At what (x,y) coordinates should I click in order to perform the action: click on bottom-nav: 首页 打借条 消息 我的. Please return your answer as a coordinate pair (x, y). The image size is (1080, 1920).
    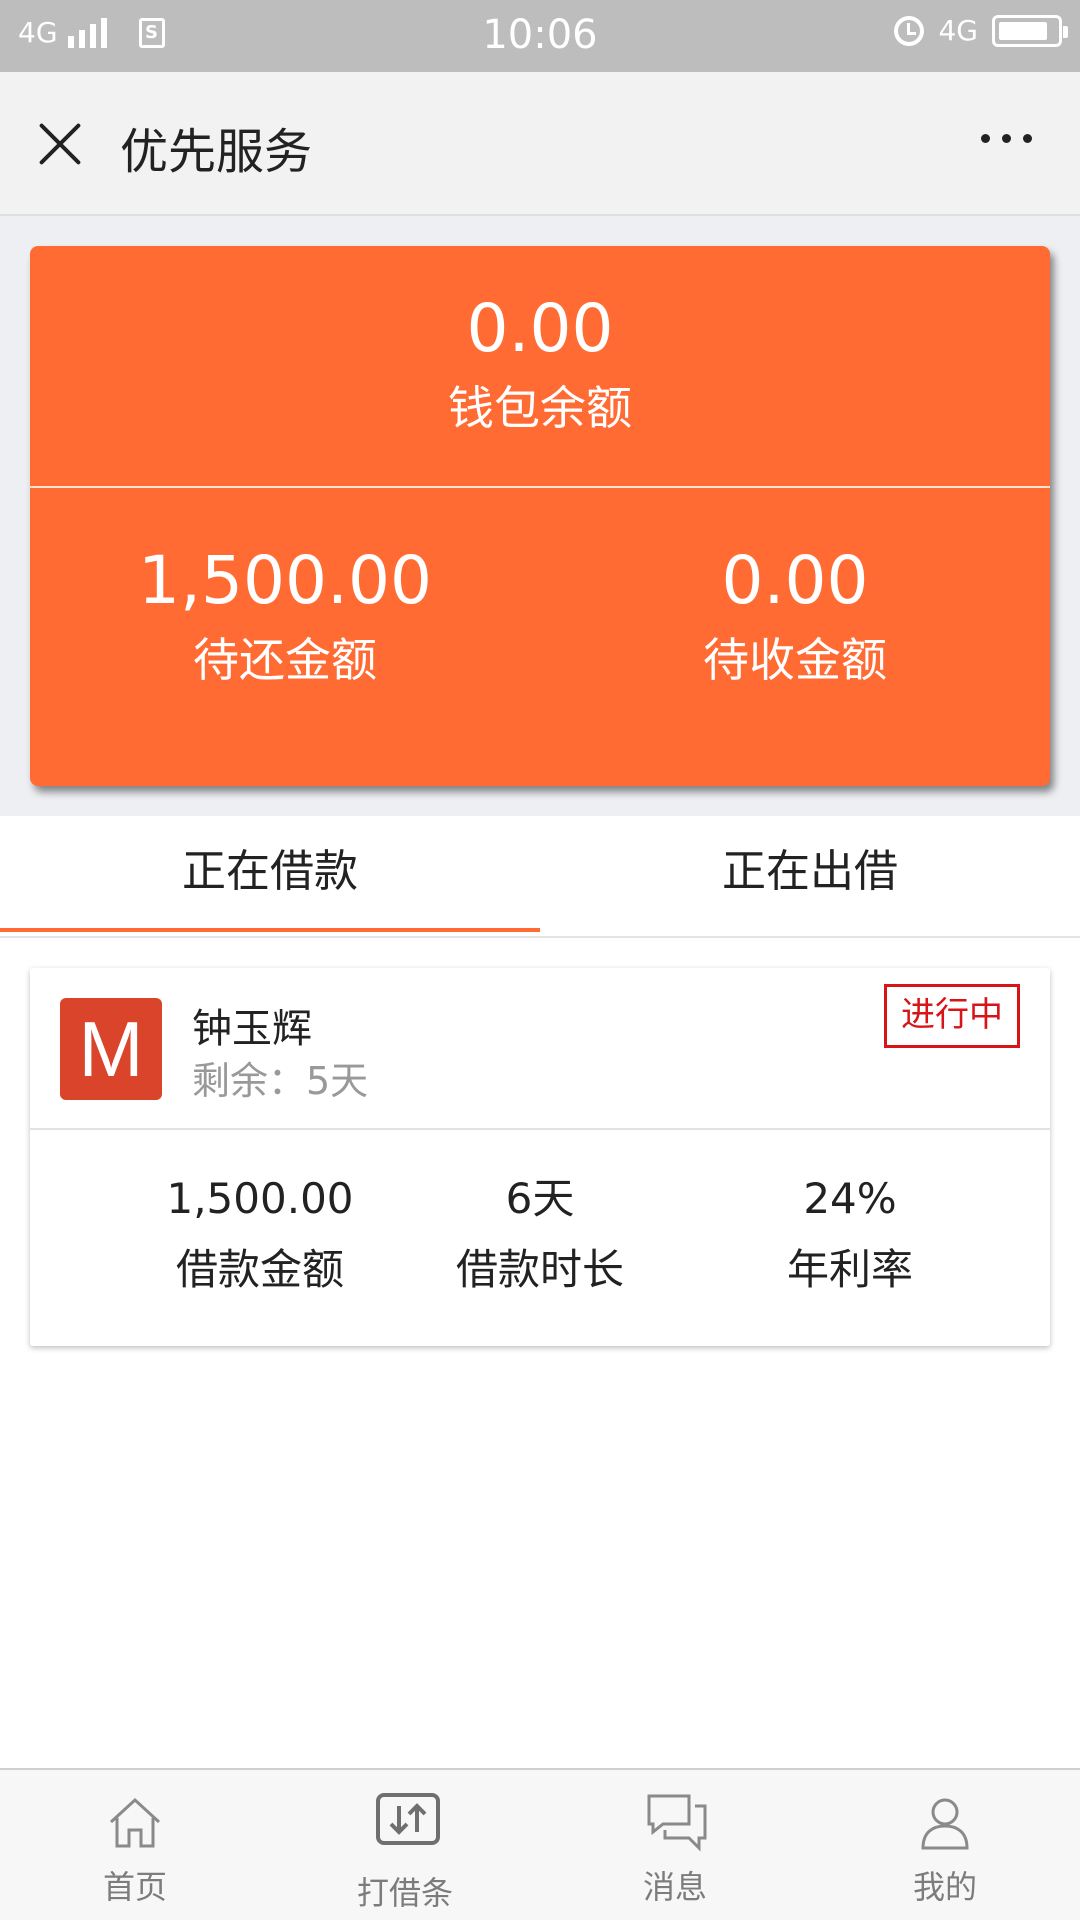
    Looking at the image, I should click on (540, 1844).